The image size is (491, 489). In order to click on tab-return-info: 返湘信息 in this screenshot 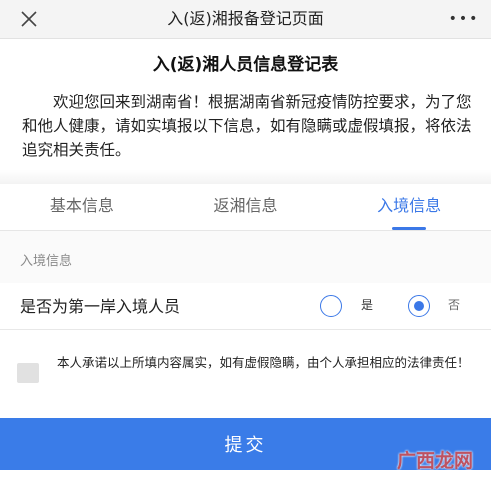, I will do `click(246, 207)`.